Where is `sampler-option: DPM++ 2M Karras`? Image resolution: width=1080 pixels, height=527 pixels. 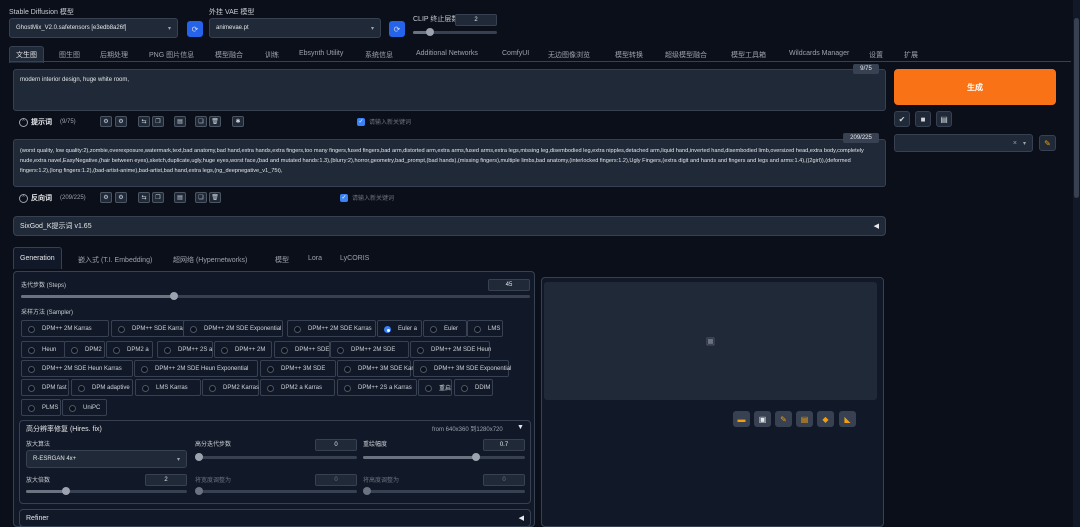 sampler-option: DPM++ 2M Karras is located at coordinates (65, 328).